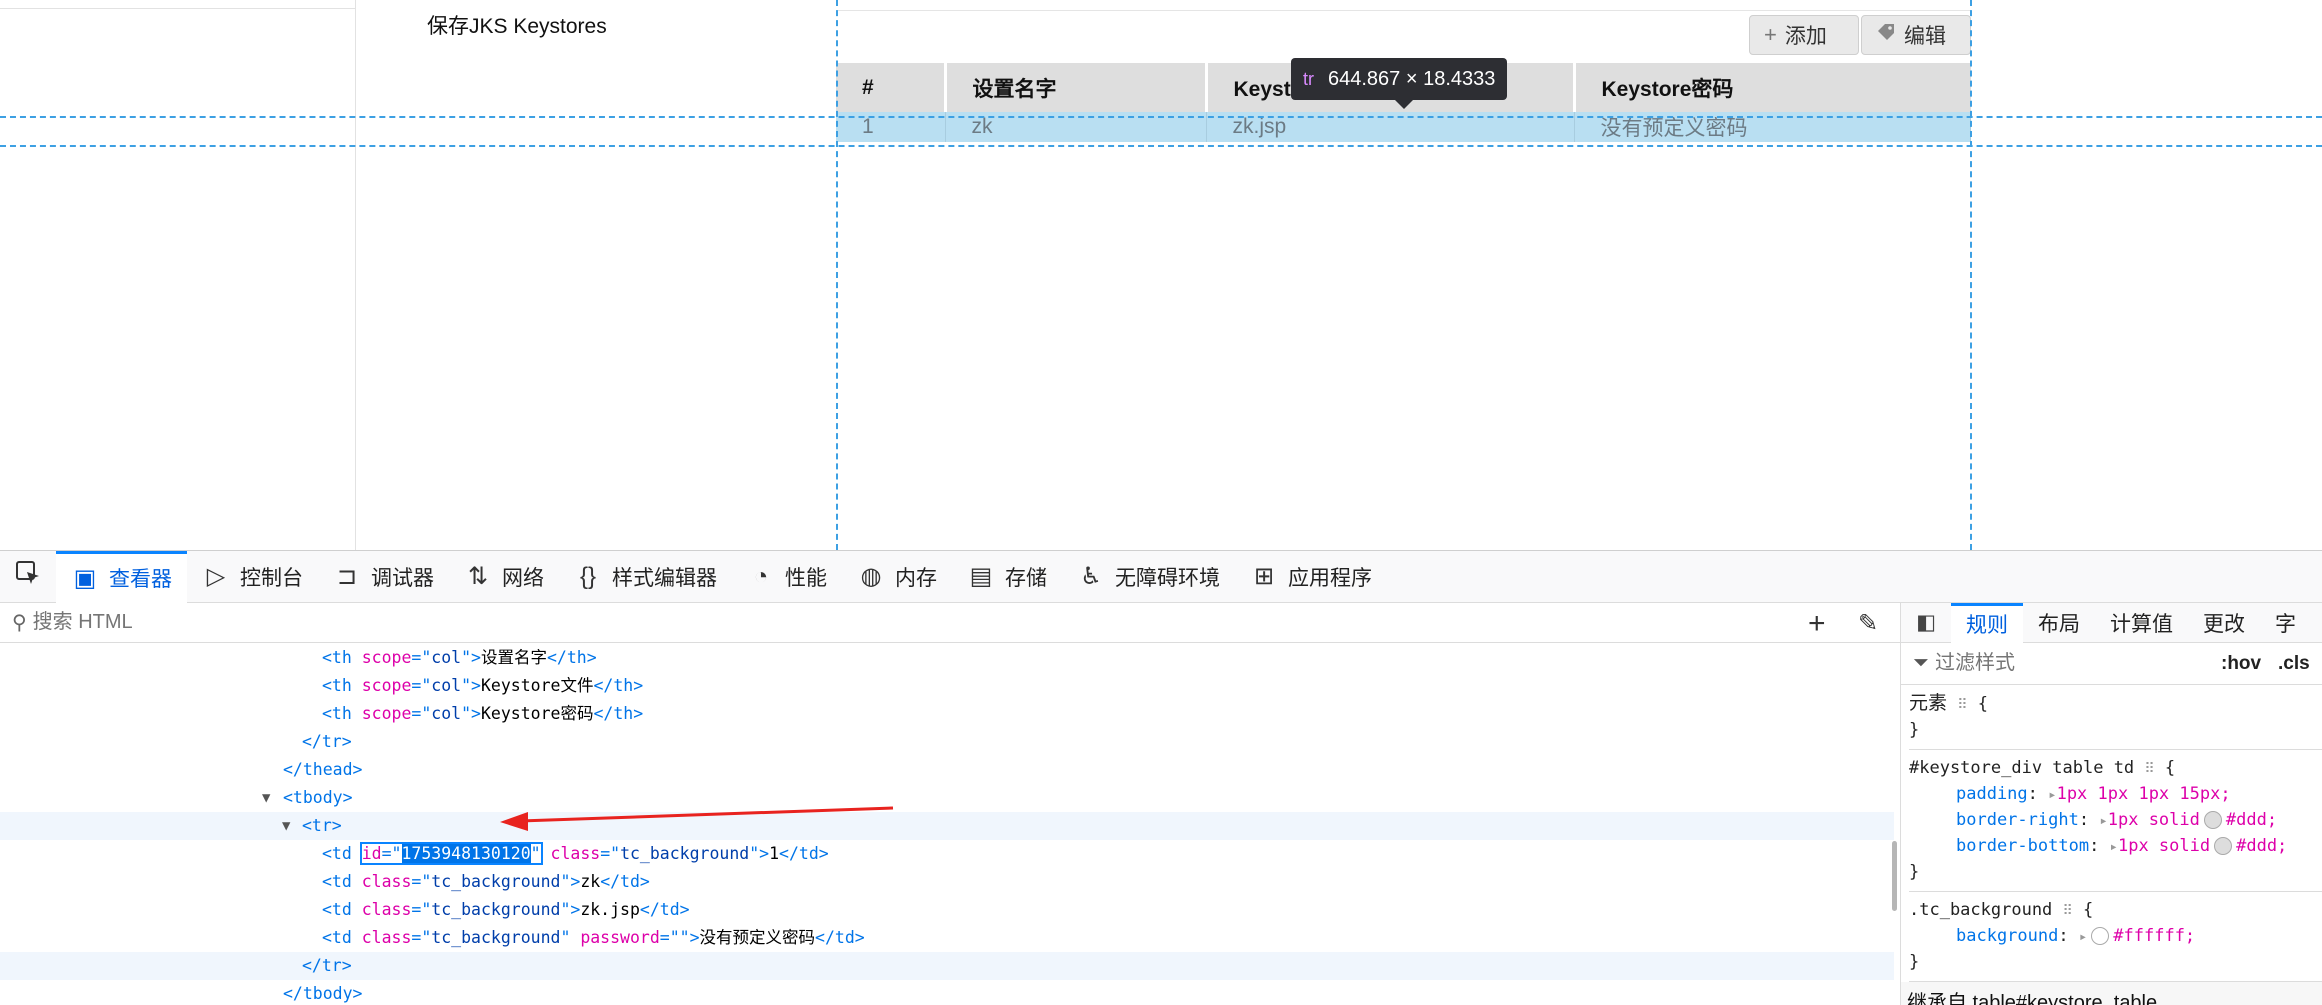  I want to click on rule-selector: #keystore_div table td, so click(2021, 768).